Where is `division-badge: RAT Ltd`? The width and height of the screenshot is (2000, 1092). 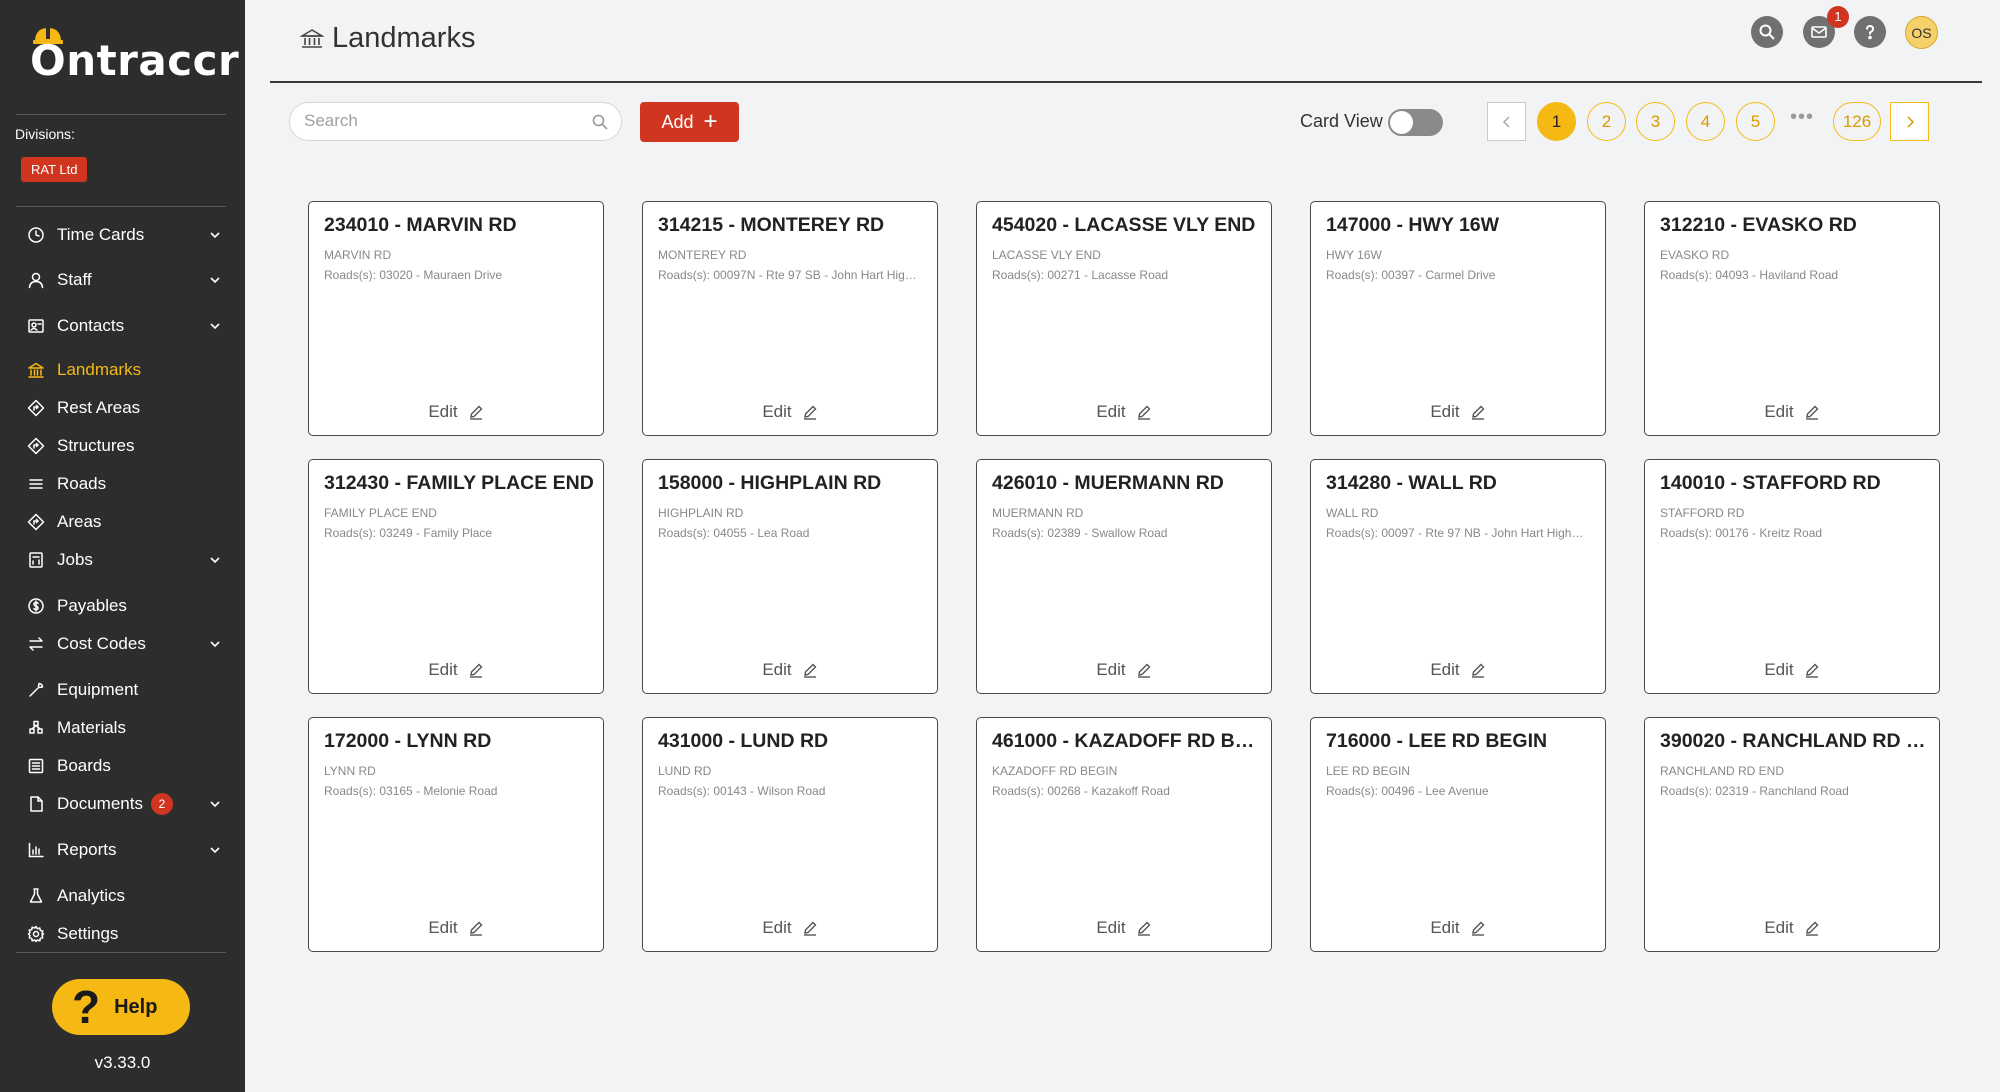 division-badge: RAT Ltd is located at coordinates (54, 169).